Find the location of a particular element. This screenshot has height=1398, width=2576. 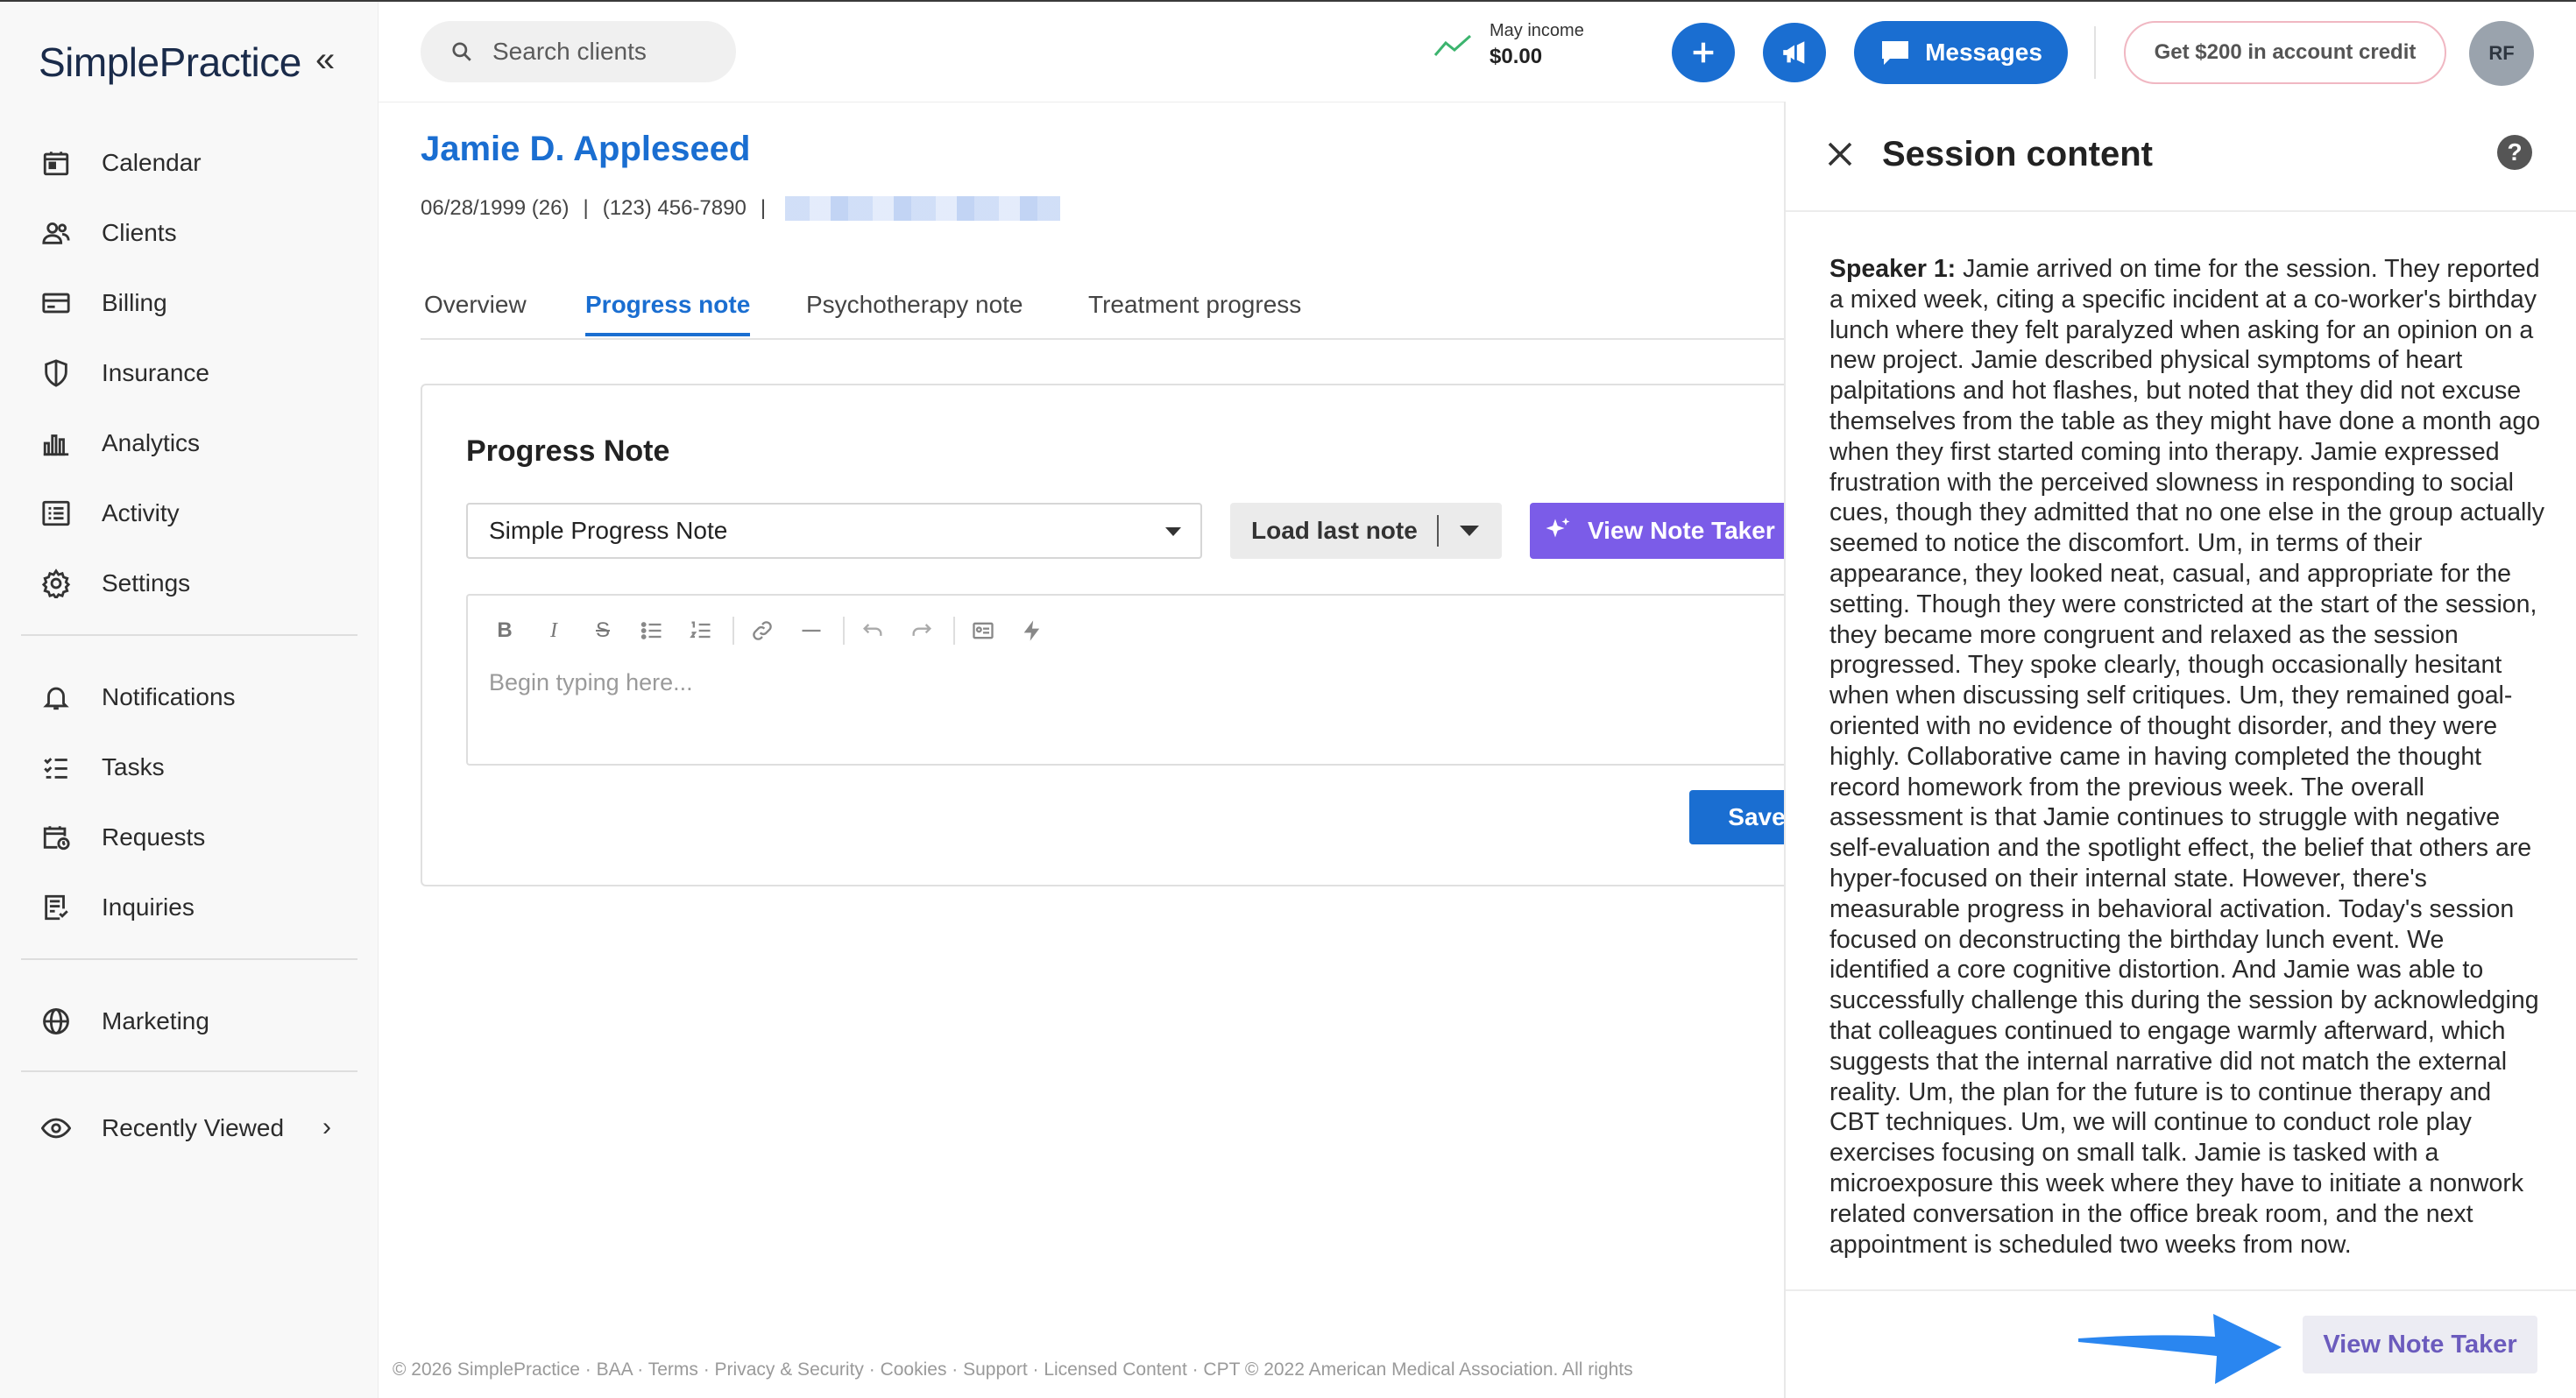

editor-toolbar: B I S is located at coordinates (775, 630).